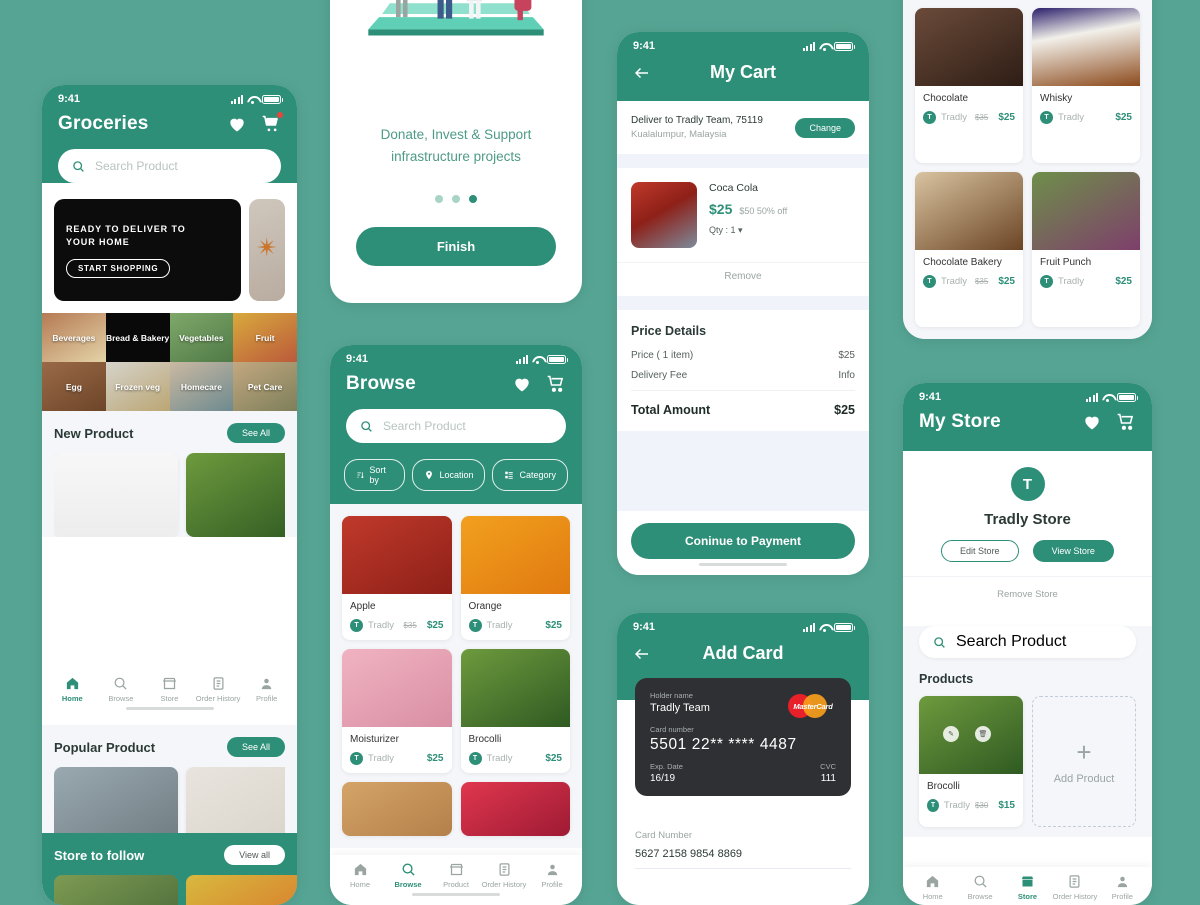  Describe the element at coordinates (360, 884) in the screenshot. I see `nav-label: Home` at that location.